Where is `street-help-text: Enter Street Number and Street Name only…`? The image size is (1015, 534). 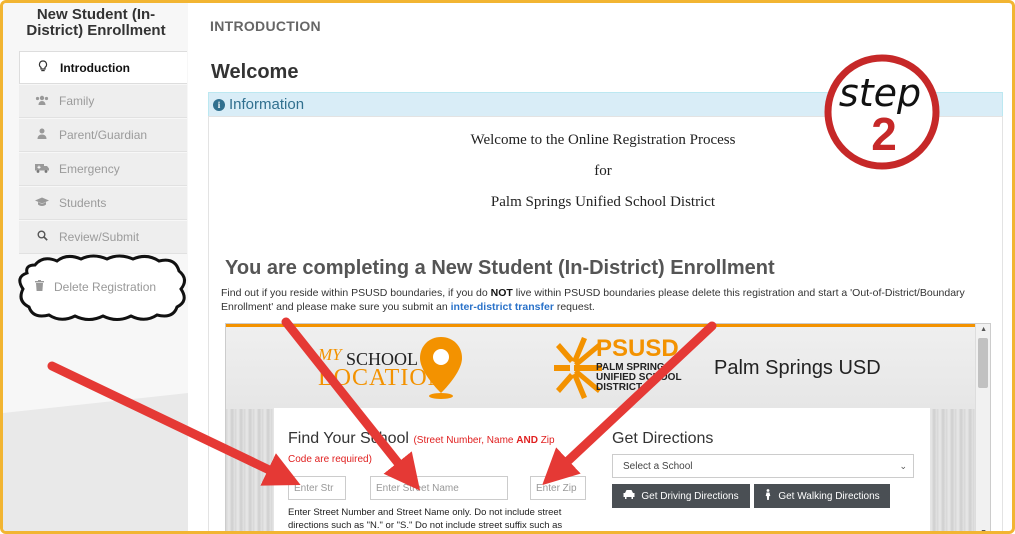
street-help-text: Enter Street Number and Street Name only… is located at coordinates (425, 519).